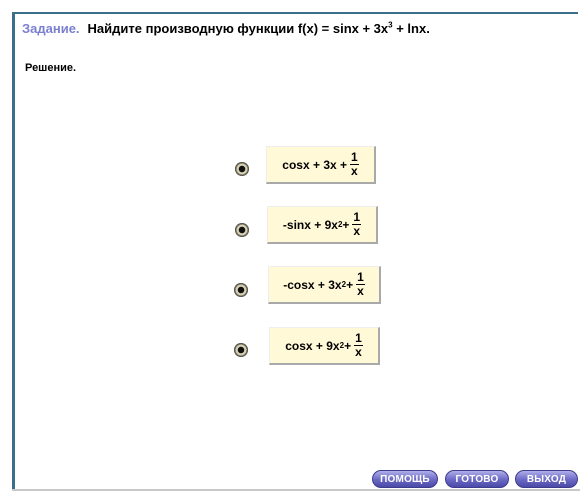 The image size is (580, 492). Describe the element at coordinates (322, 225) in the screenshot. I see `option-2-card: -sinx + 9x 2 + 1x` at that location.